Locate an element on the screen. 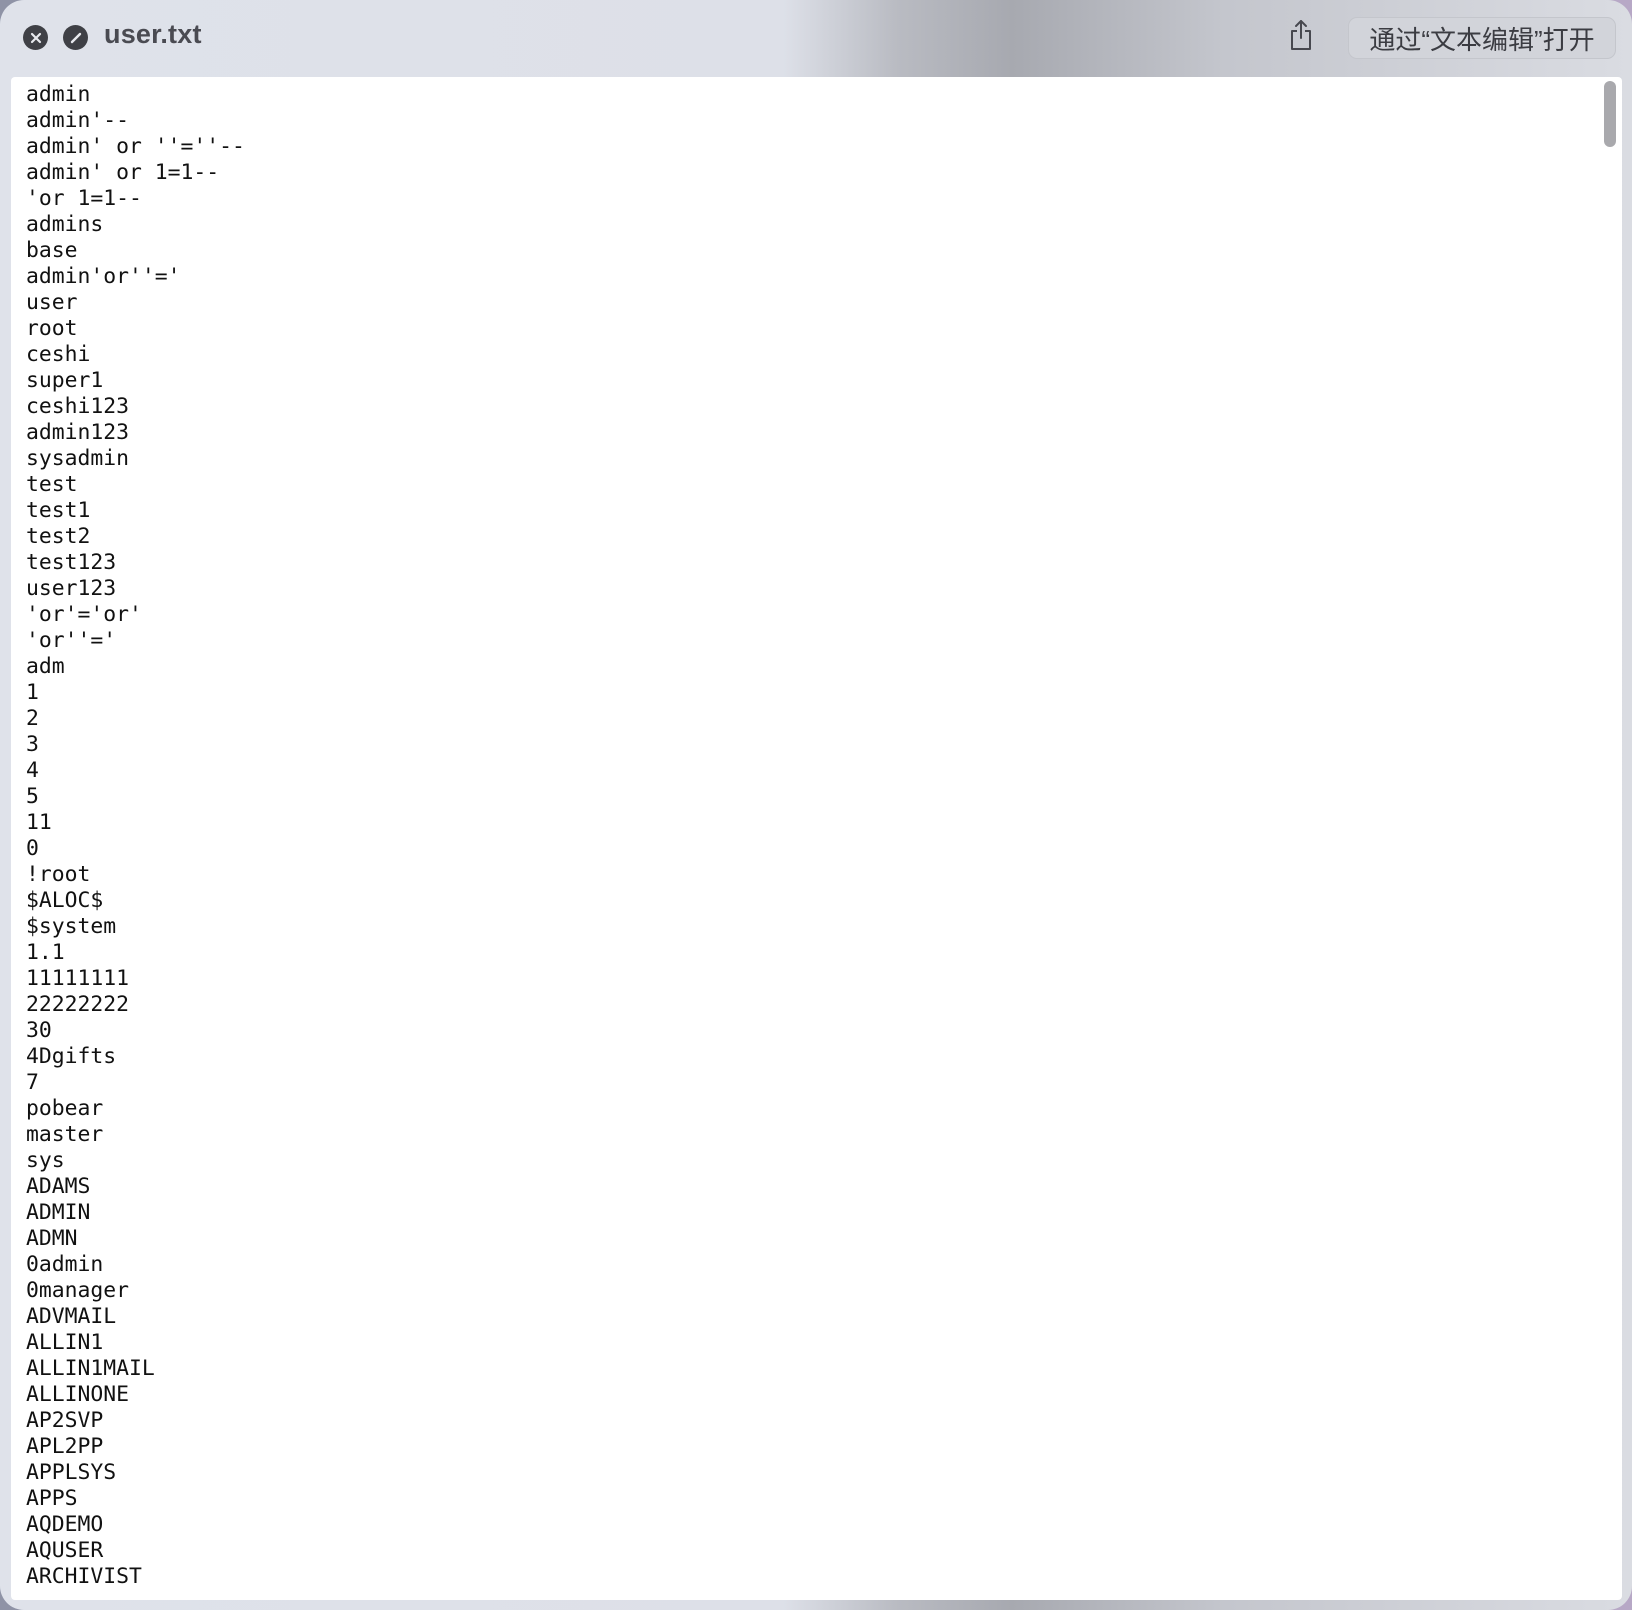  text-line: APPLSYS is located at coordinates (71, 1472).